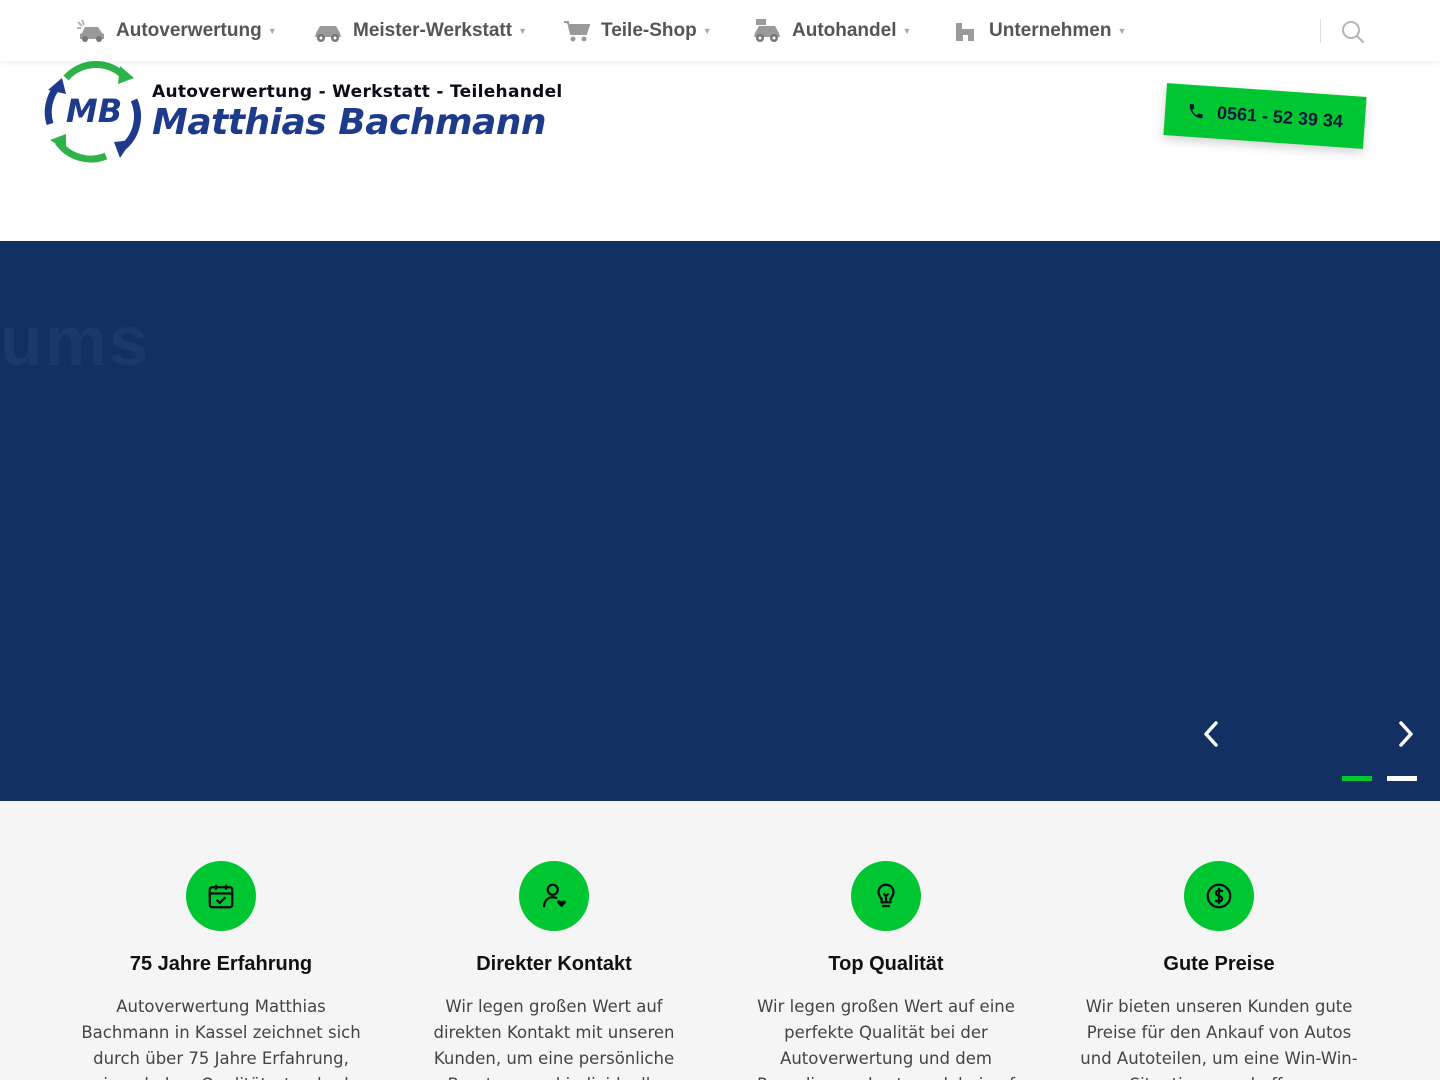 This screenshot has width=1440, height=1080. I want to click on car-dealer-icon, so click(767, 31).